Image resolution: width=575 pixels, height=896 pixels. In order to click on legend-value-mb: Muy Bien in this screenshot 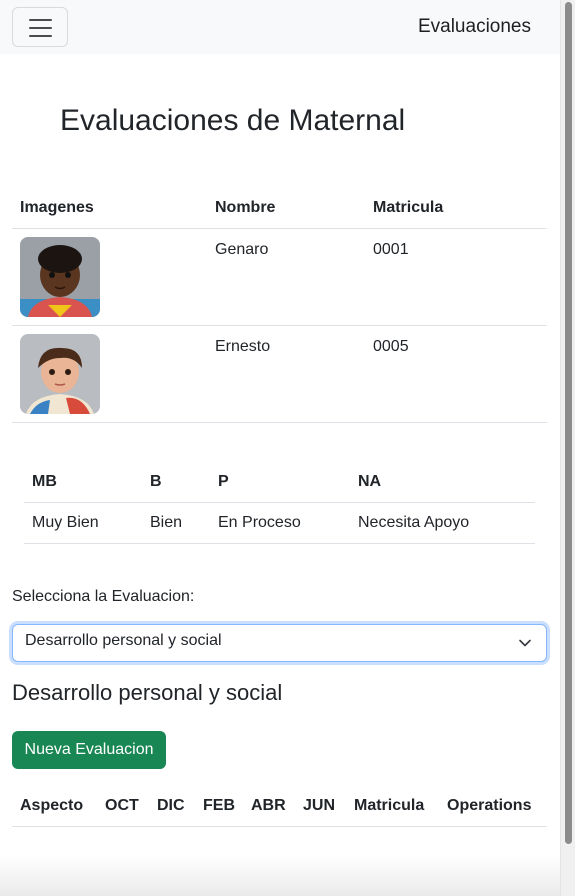, I will do `click(83, 523)`.